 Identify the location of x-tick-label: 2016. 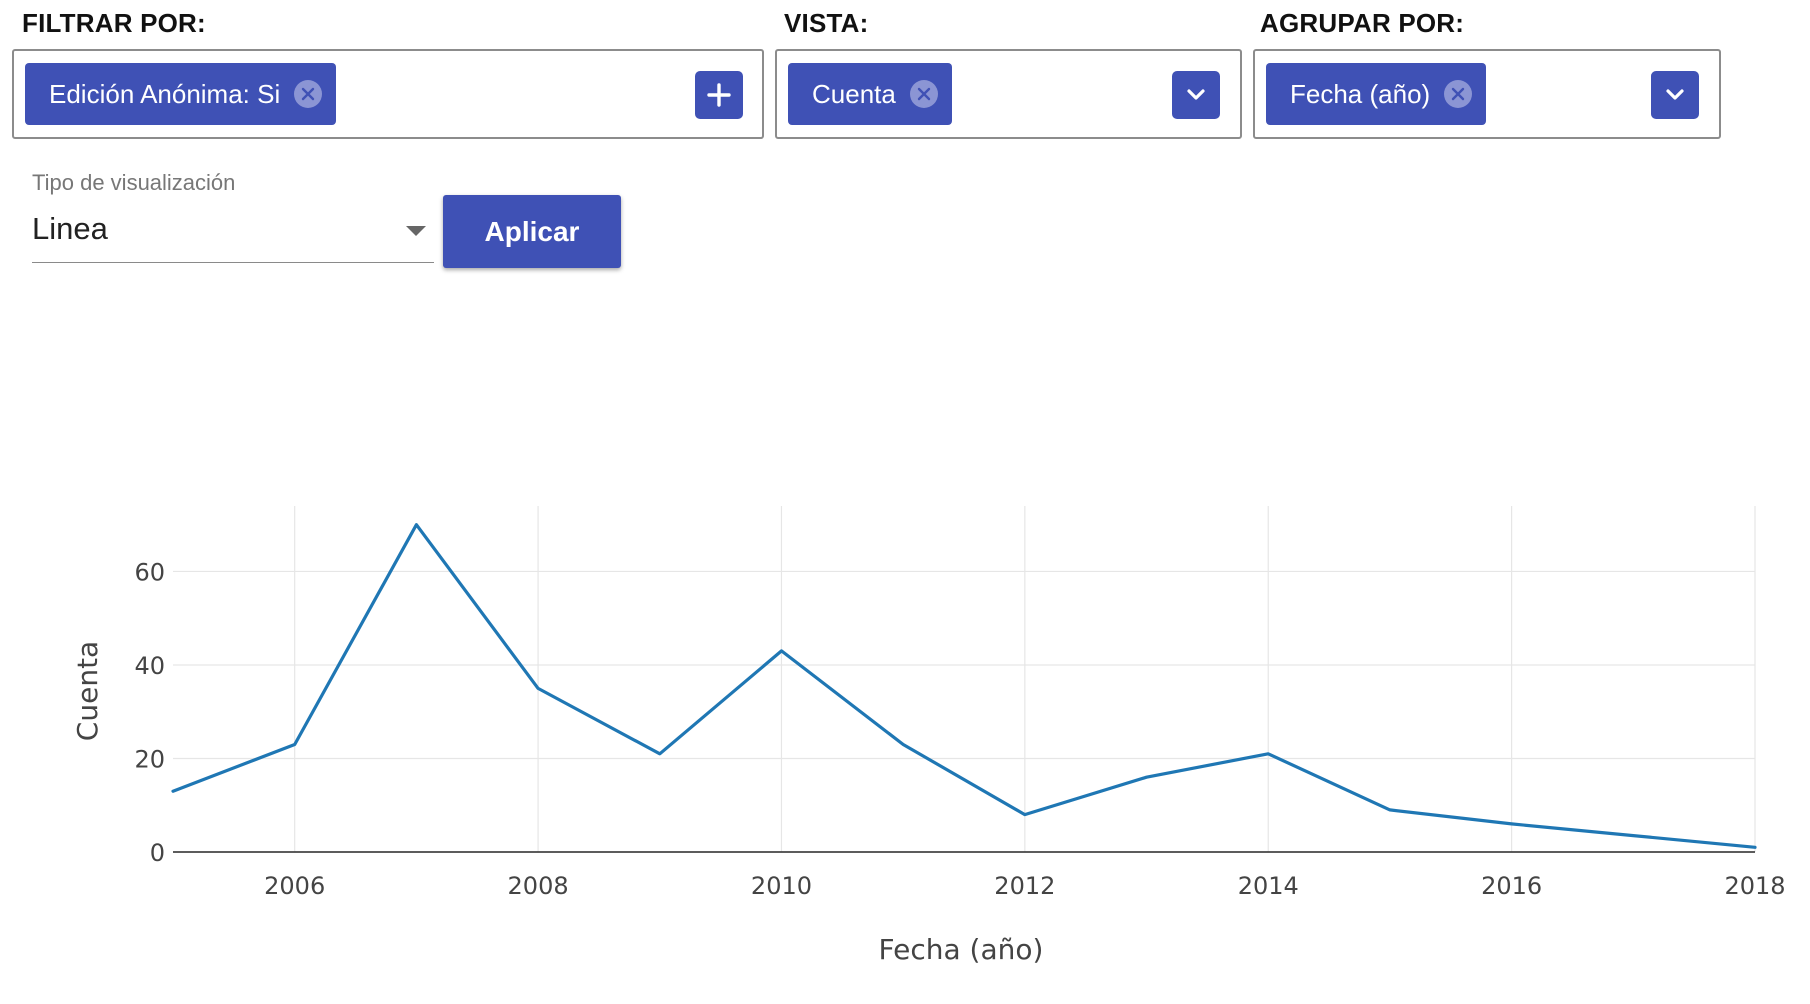
(1511, 886).